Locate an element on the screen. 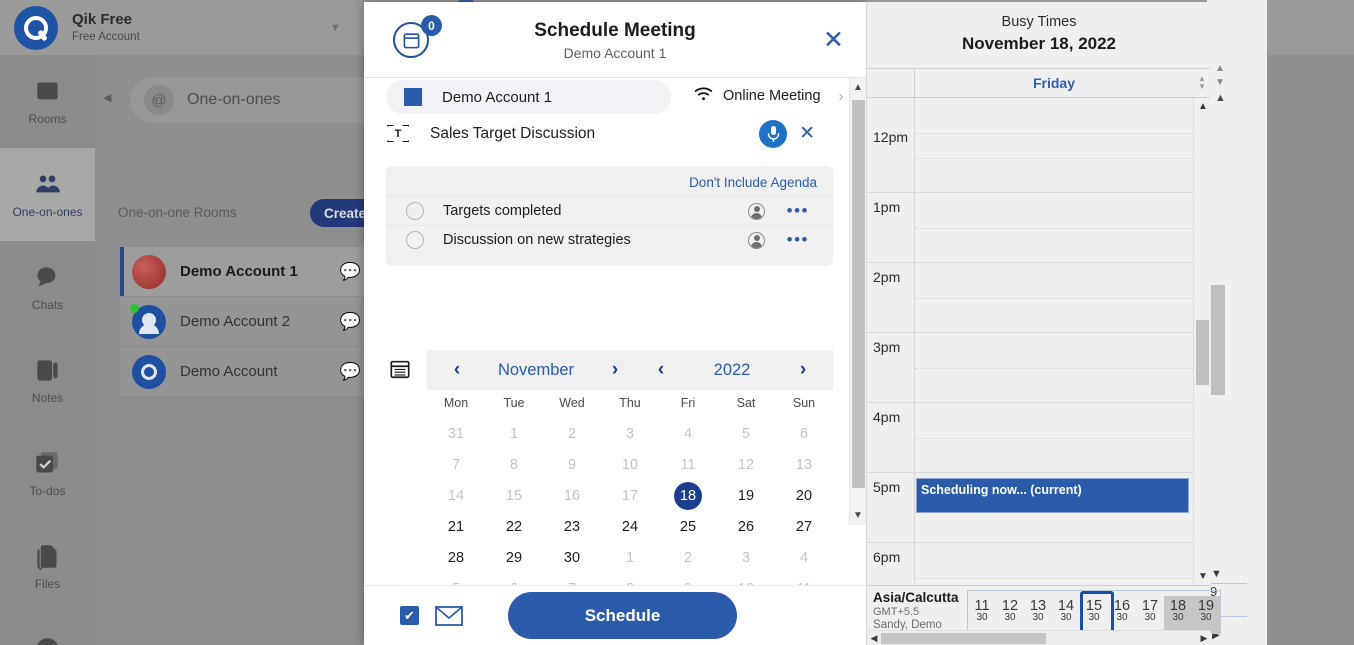 The height and width of the screenshot is (645, 1354). topic-input: Sales Target Discussion is located at coordinates (512, 134).